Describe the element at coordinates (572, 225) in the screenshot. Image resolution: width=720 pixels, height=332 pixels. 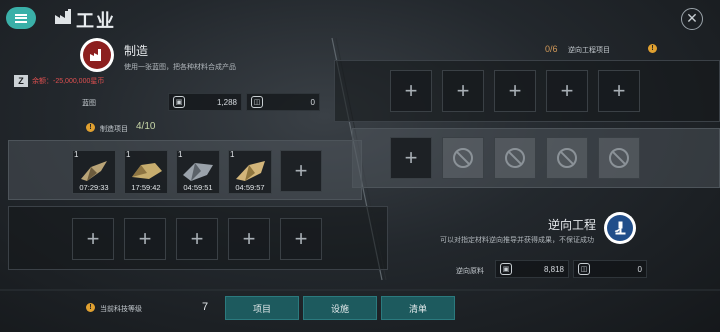
I see `reverse-title: 逆向工程` at that location.